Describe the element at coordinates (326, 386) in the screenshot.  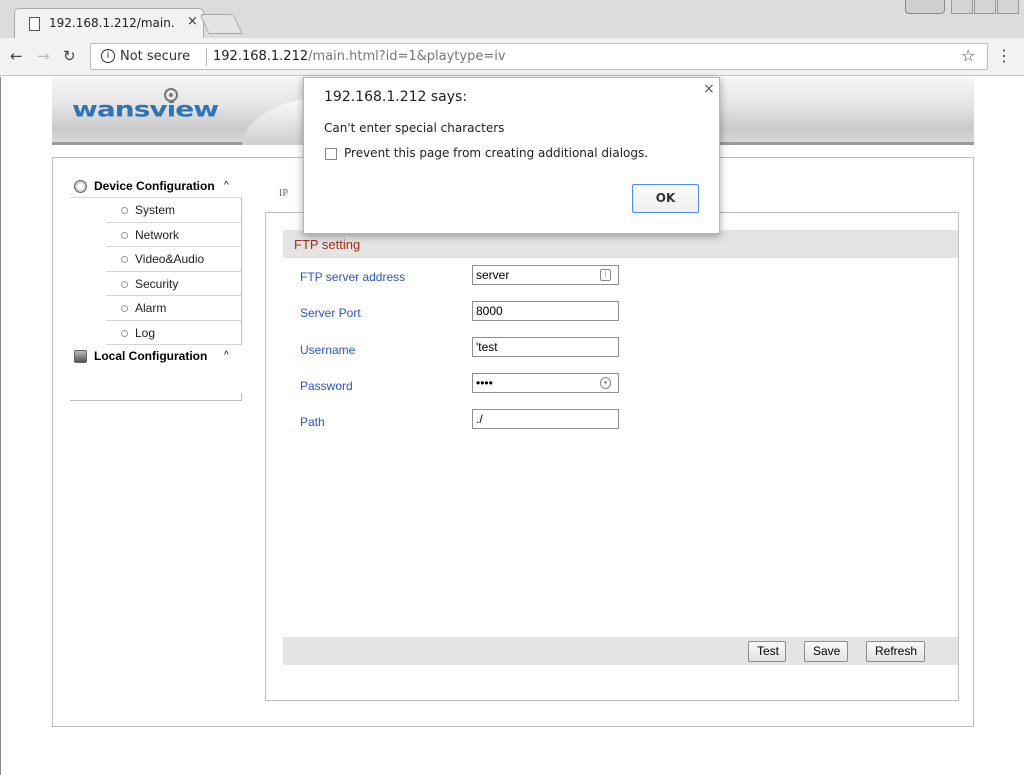
I see `password-label: Password` at that location.